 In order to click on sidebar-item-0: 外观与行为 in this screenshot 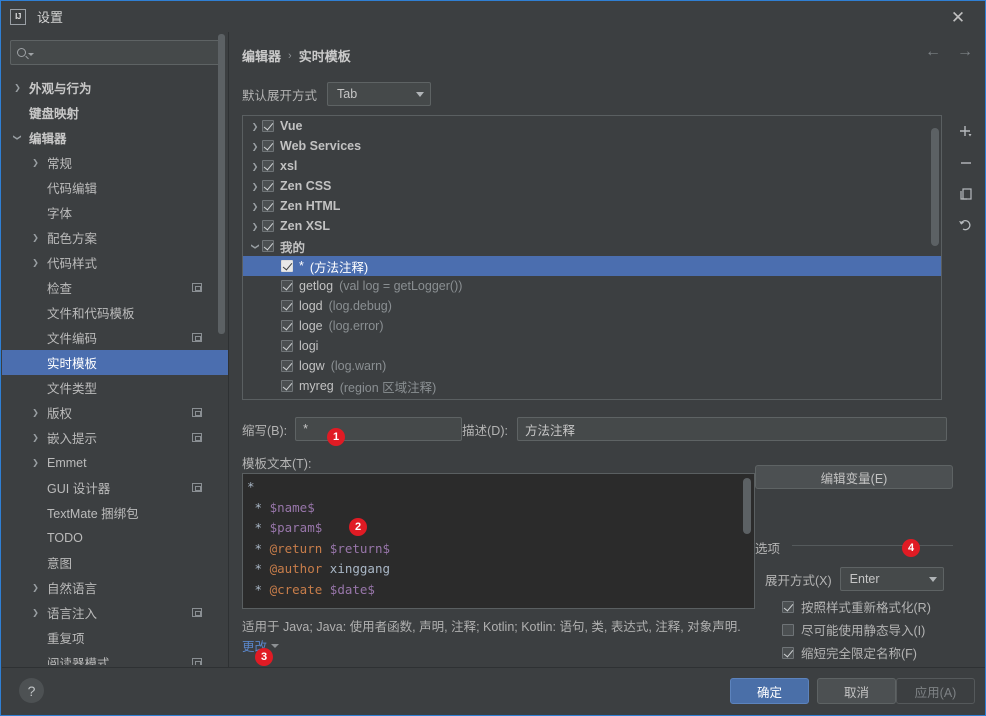, I will do `click(115, 87)`.